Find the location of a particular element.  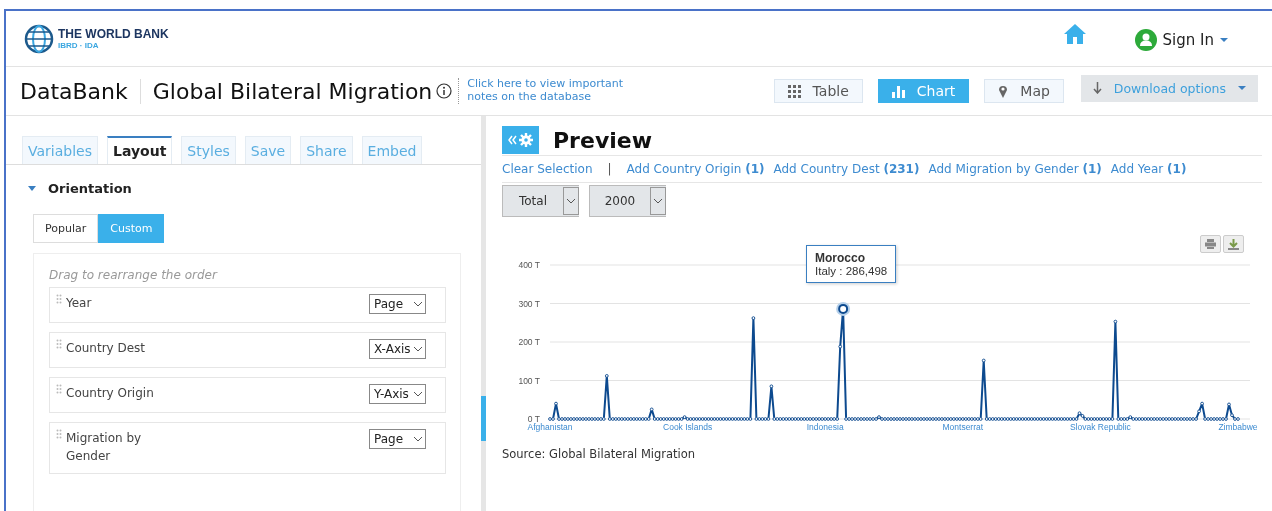

dimension-label: Country Origin is located at coordinates (110, 393).